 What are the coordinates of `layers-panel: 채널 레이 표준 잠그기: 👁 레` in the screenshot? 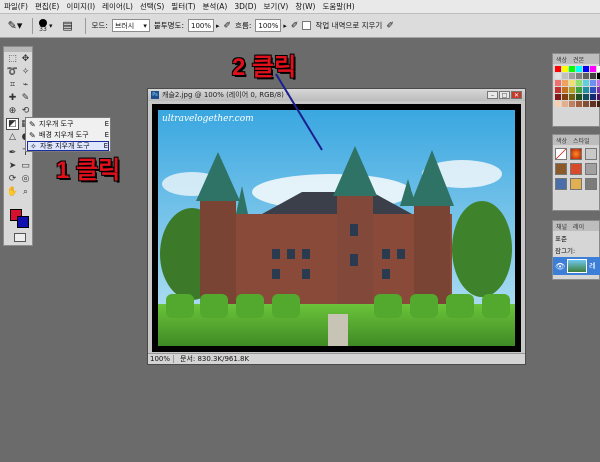 It's located at (576, 250).